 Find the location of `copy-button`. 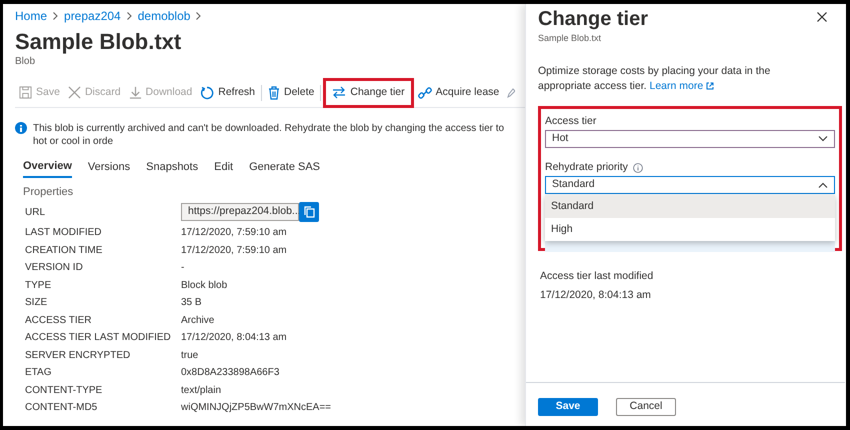

copy-button is located at coordinates (309, 212).